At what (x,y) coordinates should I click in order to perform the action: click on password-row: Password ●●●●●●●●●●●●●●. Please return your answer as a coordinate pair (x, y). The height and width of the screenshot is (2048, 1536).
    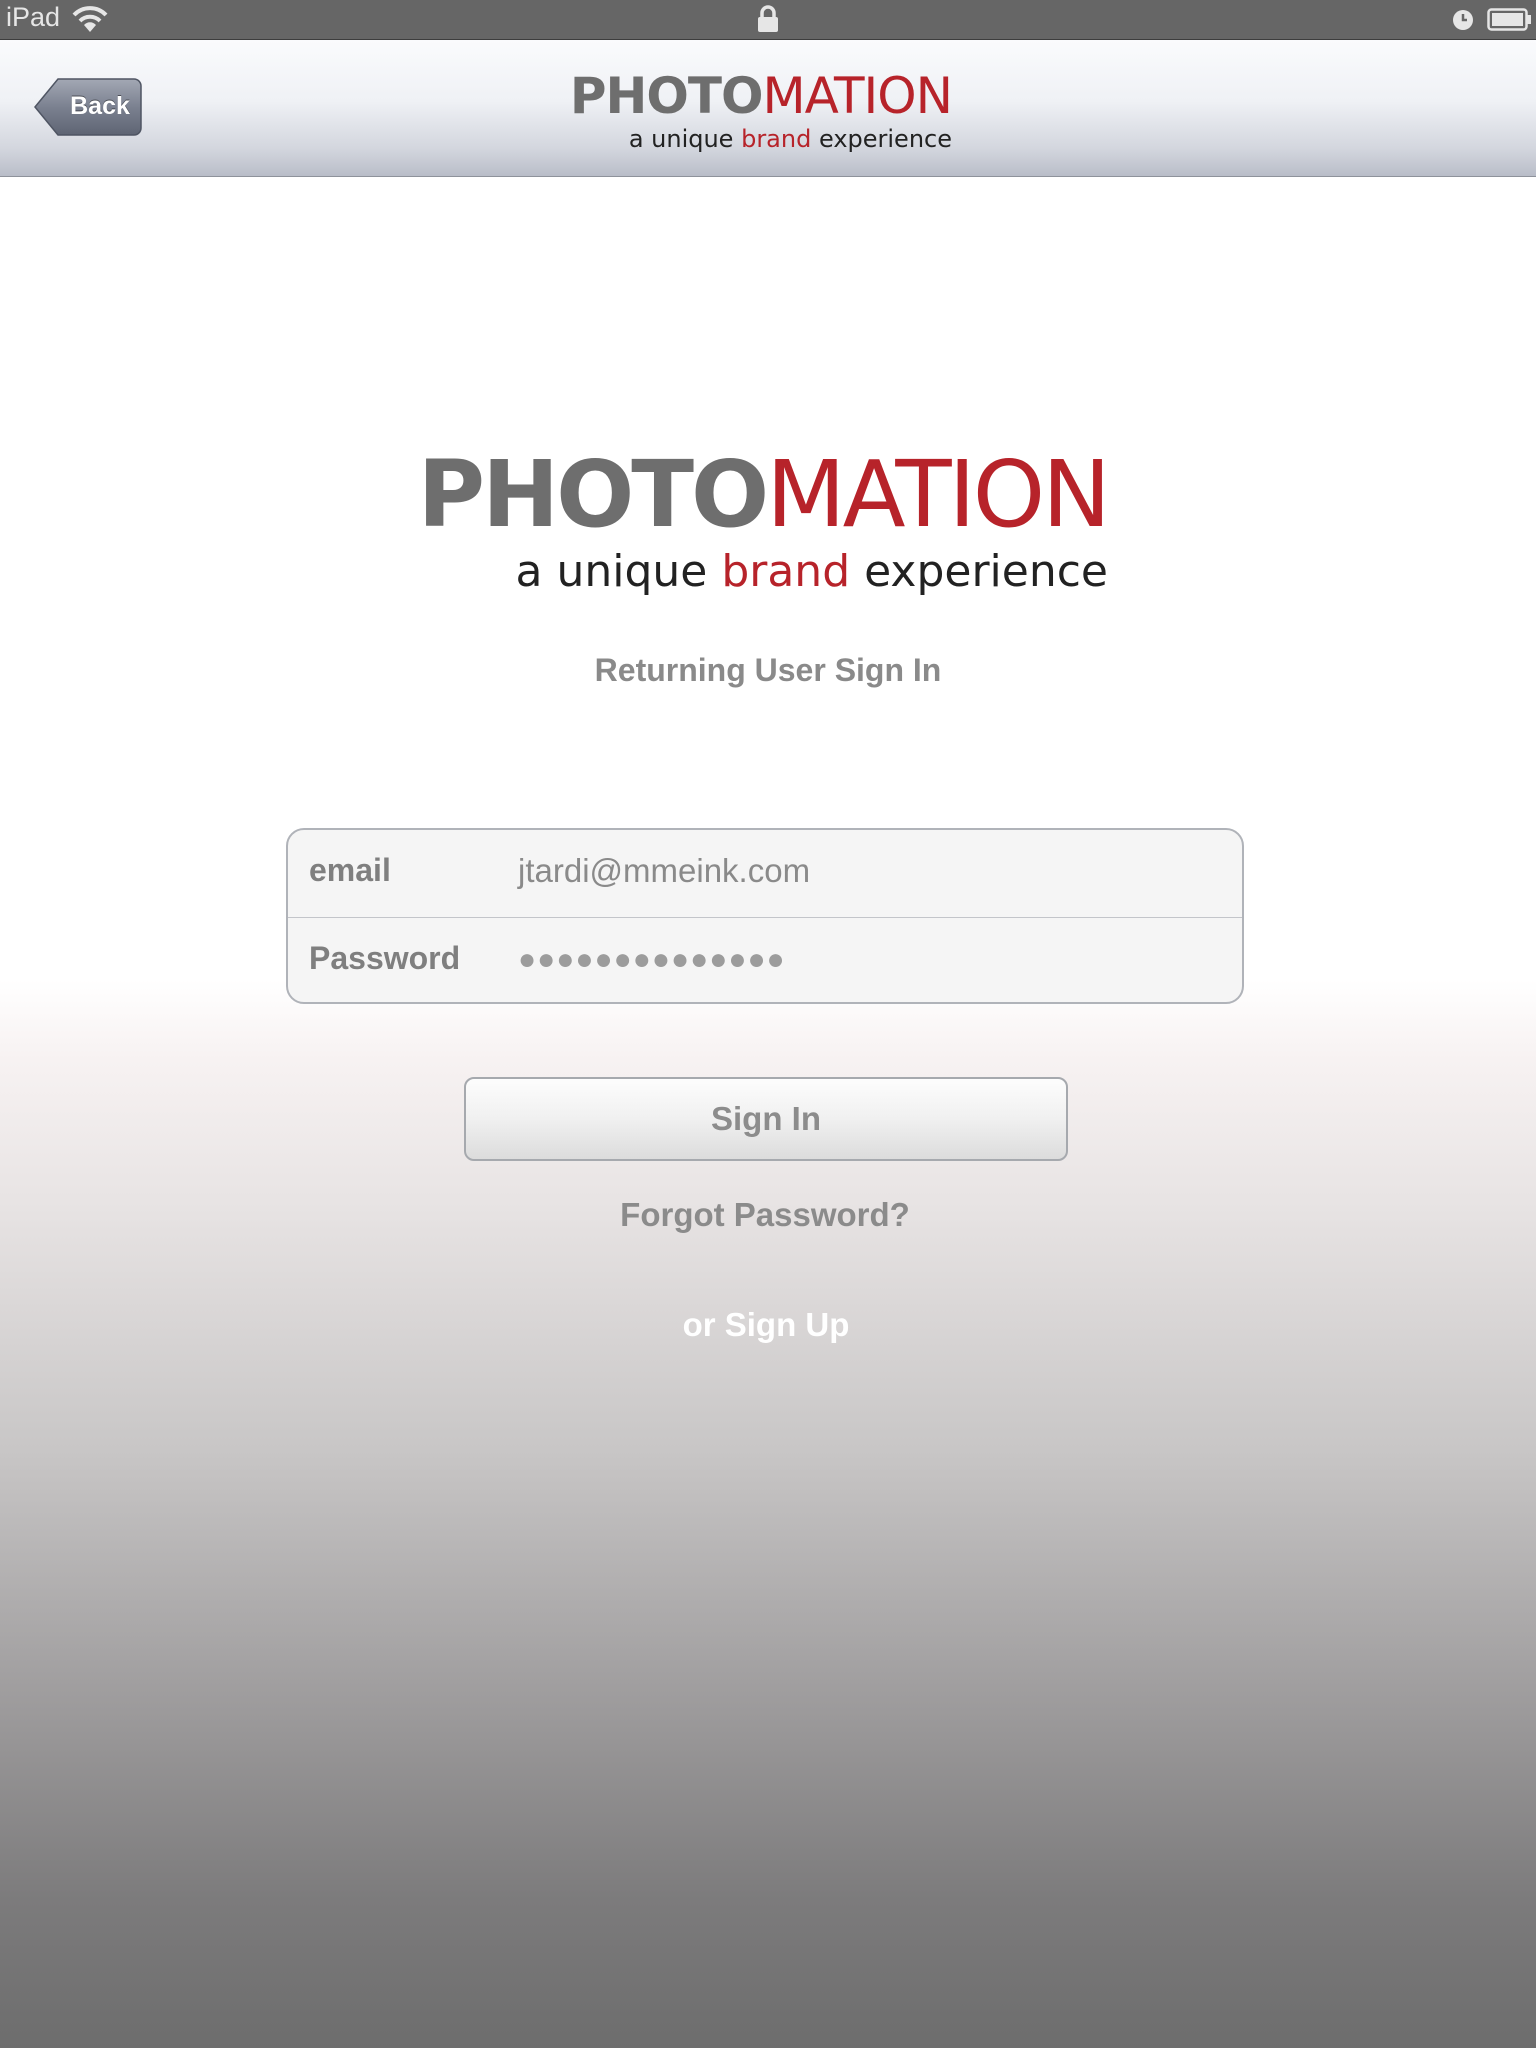
    Looking at the image, I should click on (765, 960).